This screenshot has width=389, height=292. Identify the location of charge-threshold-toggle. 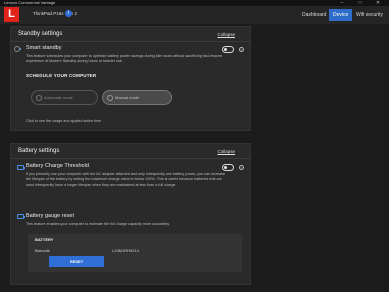
(228, 167).